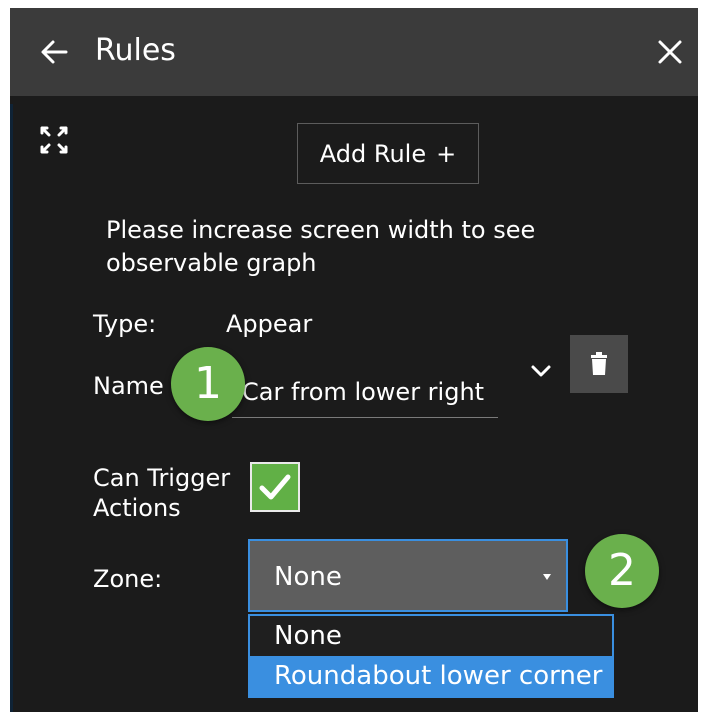 This screenshot has width=703, height=712. What do you see at coordinates (125, 324) in the screenshot?
I see `type-label: Type:` at bounding box center [125, 324].